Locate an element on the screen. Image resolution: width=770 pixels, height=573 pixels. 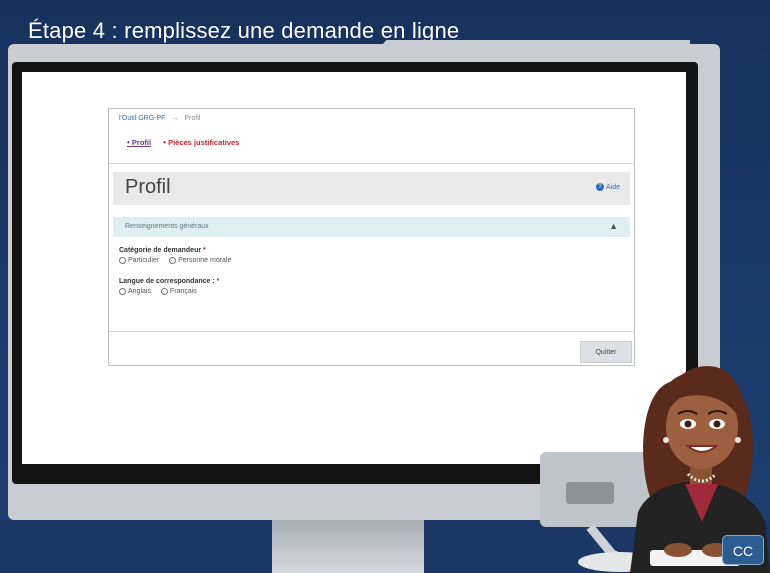
radio-particulier: Particulier is located at coordinates (139, 260).